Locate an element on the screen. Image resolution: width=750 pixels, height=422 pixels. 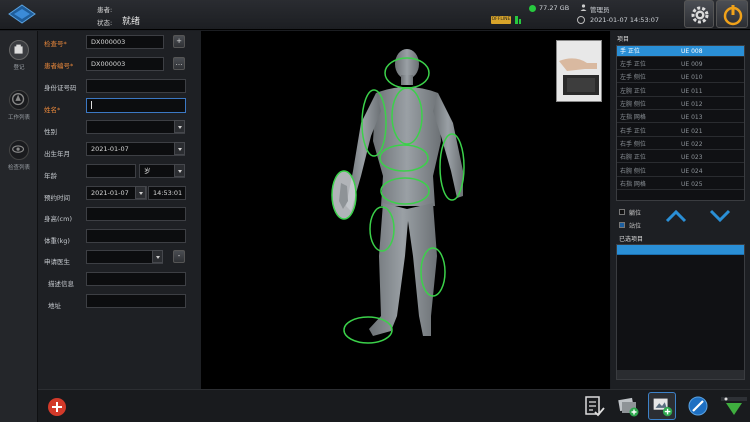
exam-no-field: DX000003 is located at coordinates (125, 42).